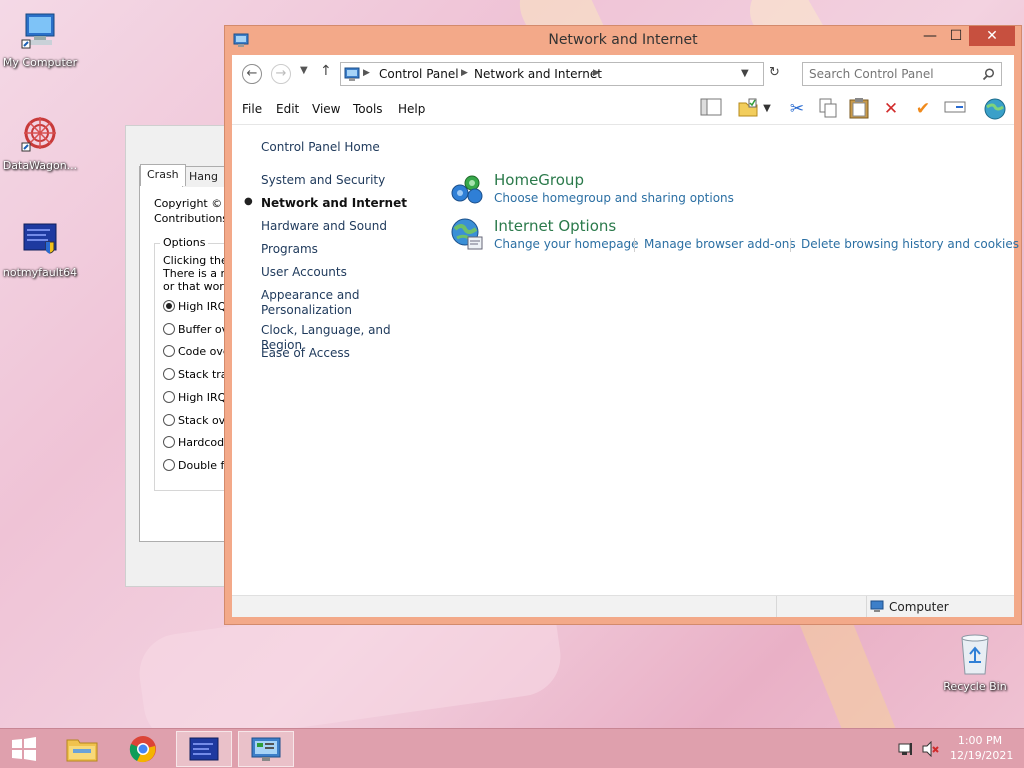  I want to click on nav-ease-of-access: Ease of Access, so click(305, 353).